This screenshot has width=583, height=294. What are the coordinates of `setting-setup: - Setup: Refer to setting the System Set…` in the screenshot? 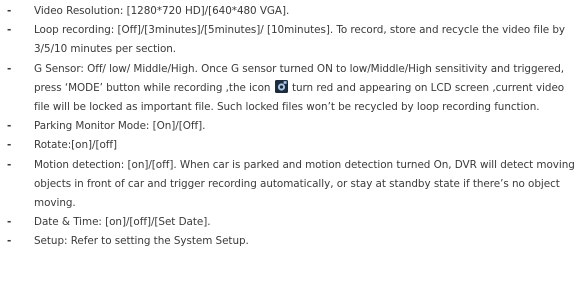 It's located at (291, 241).